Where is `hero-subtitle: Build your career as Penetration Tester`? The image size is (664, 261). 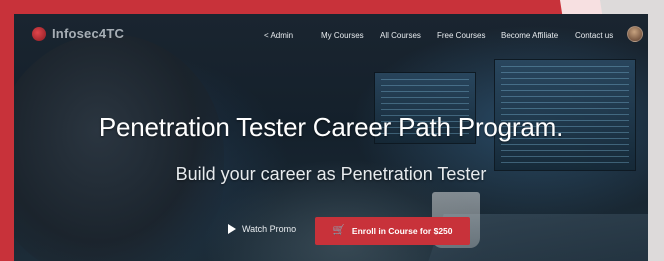 hero-subtitle: Build your career as Penetration Tester is located at coordinates (331, 174).